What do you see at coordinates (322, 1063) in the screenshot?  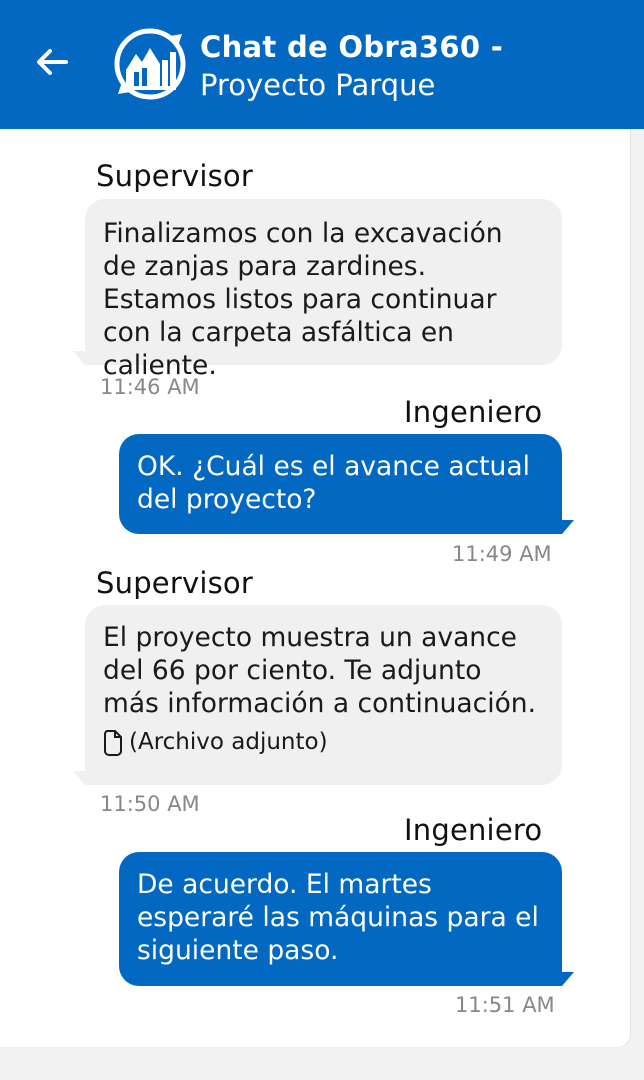 I see `bottom-bar` at bounding box center [322, 1063].